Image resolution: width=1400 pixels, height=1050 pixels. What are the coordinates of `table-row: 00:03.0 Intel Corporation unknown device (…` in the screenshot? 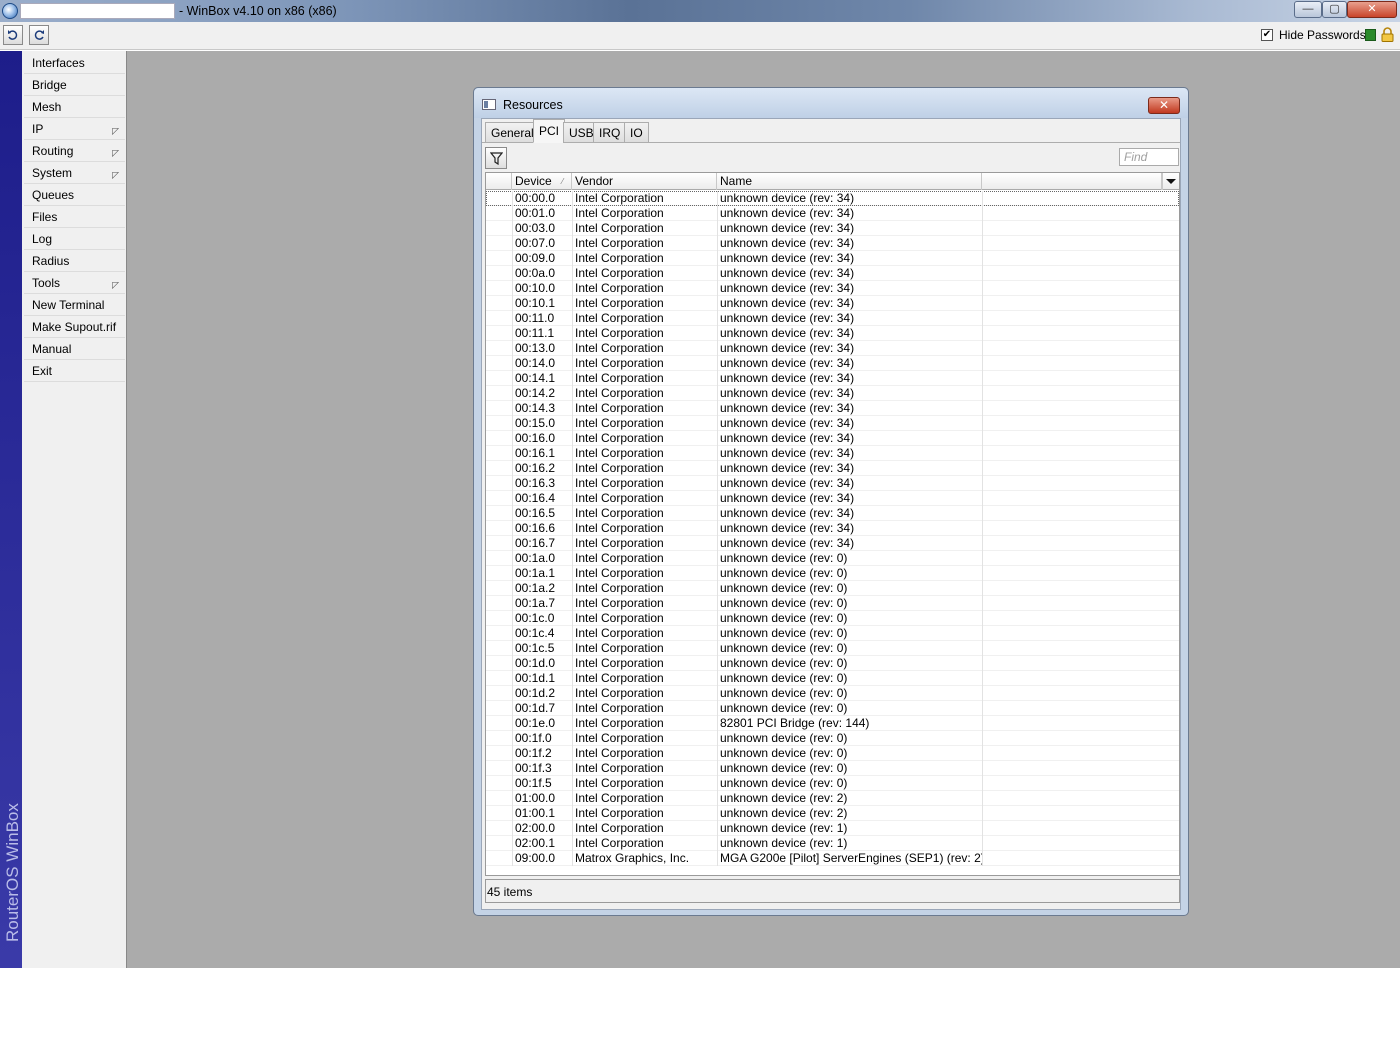 It's located at (832, 228).